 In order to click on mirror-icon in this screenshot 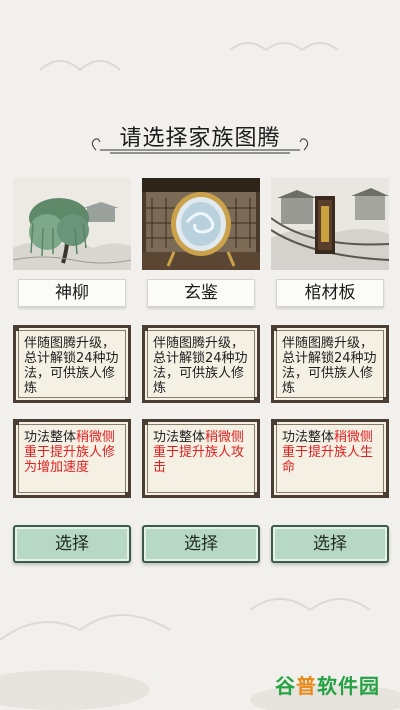, I will do `click(201, 224)`.